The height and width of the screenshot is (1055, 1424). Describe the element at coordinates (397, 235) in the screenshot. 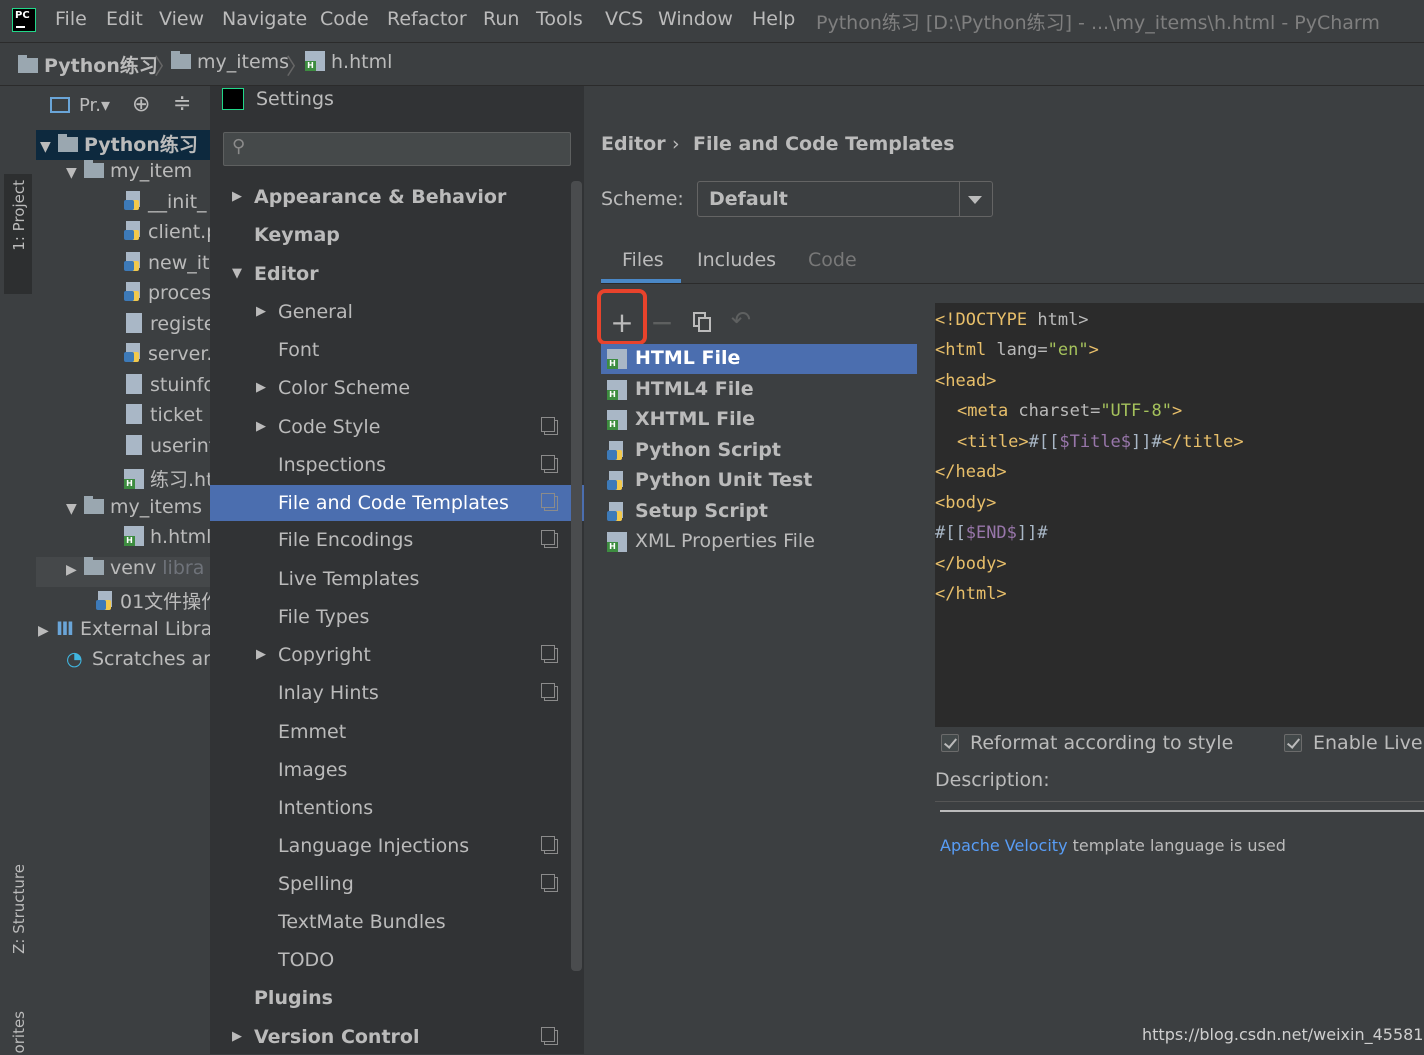

I see `nav-keymap: Keymap` at that location.